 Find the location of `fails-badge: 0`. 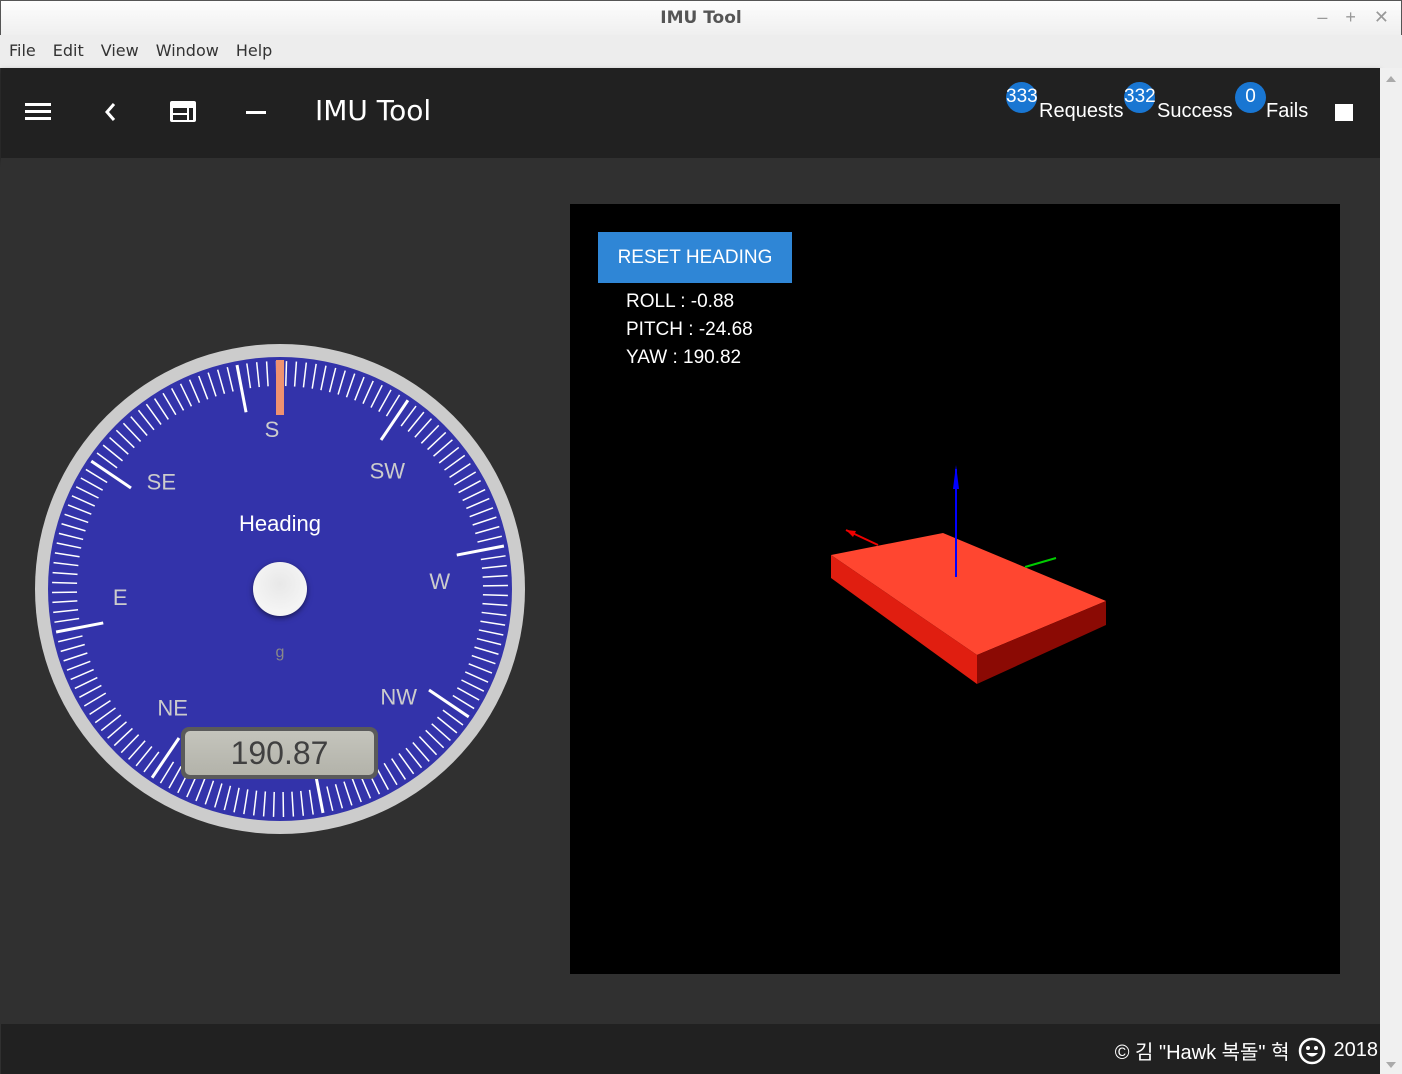

fails-badge: 0 is located at coordinates (1250, 97).